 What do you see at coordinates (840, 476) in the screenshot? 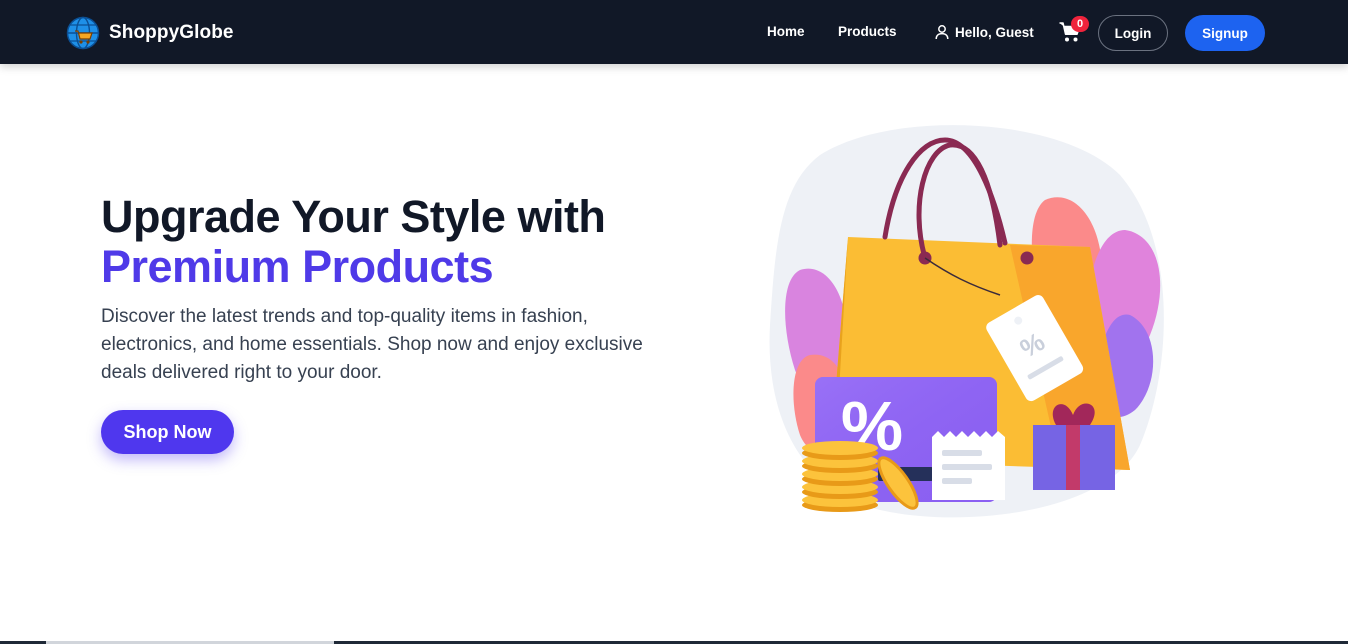
I see `coin-stack` at bounding box center [840, 476].